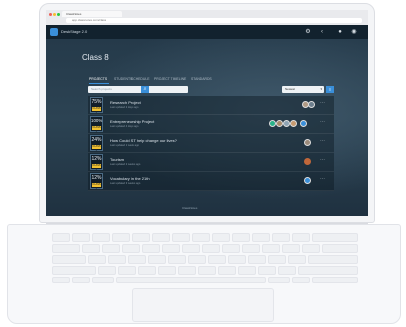  I want to click on project-updated: Last updated 2 weeks ago, so click(125, 164).